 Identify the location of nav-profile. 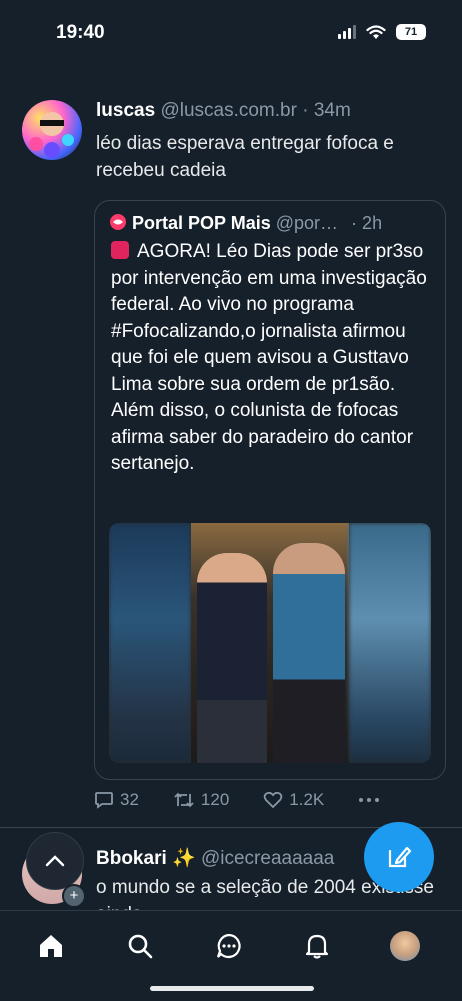
(405, 946).